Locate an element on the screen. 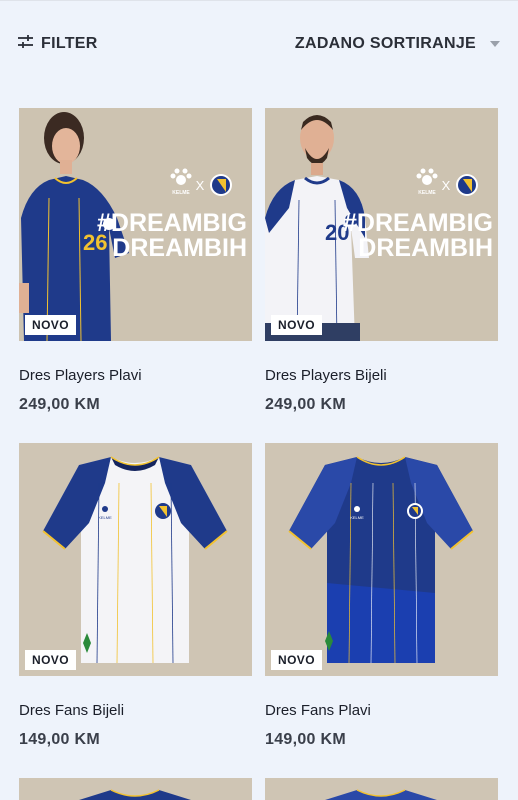 The image size is (518, 800). product-image: 26 KELME X #DREAMBIG DREAMBIH NOVO is located at coordinates (135, 224).